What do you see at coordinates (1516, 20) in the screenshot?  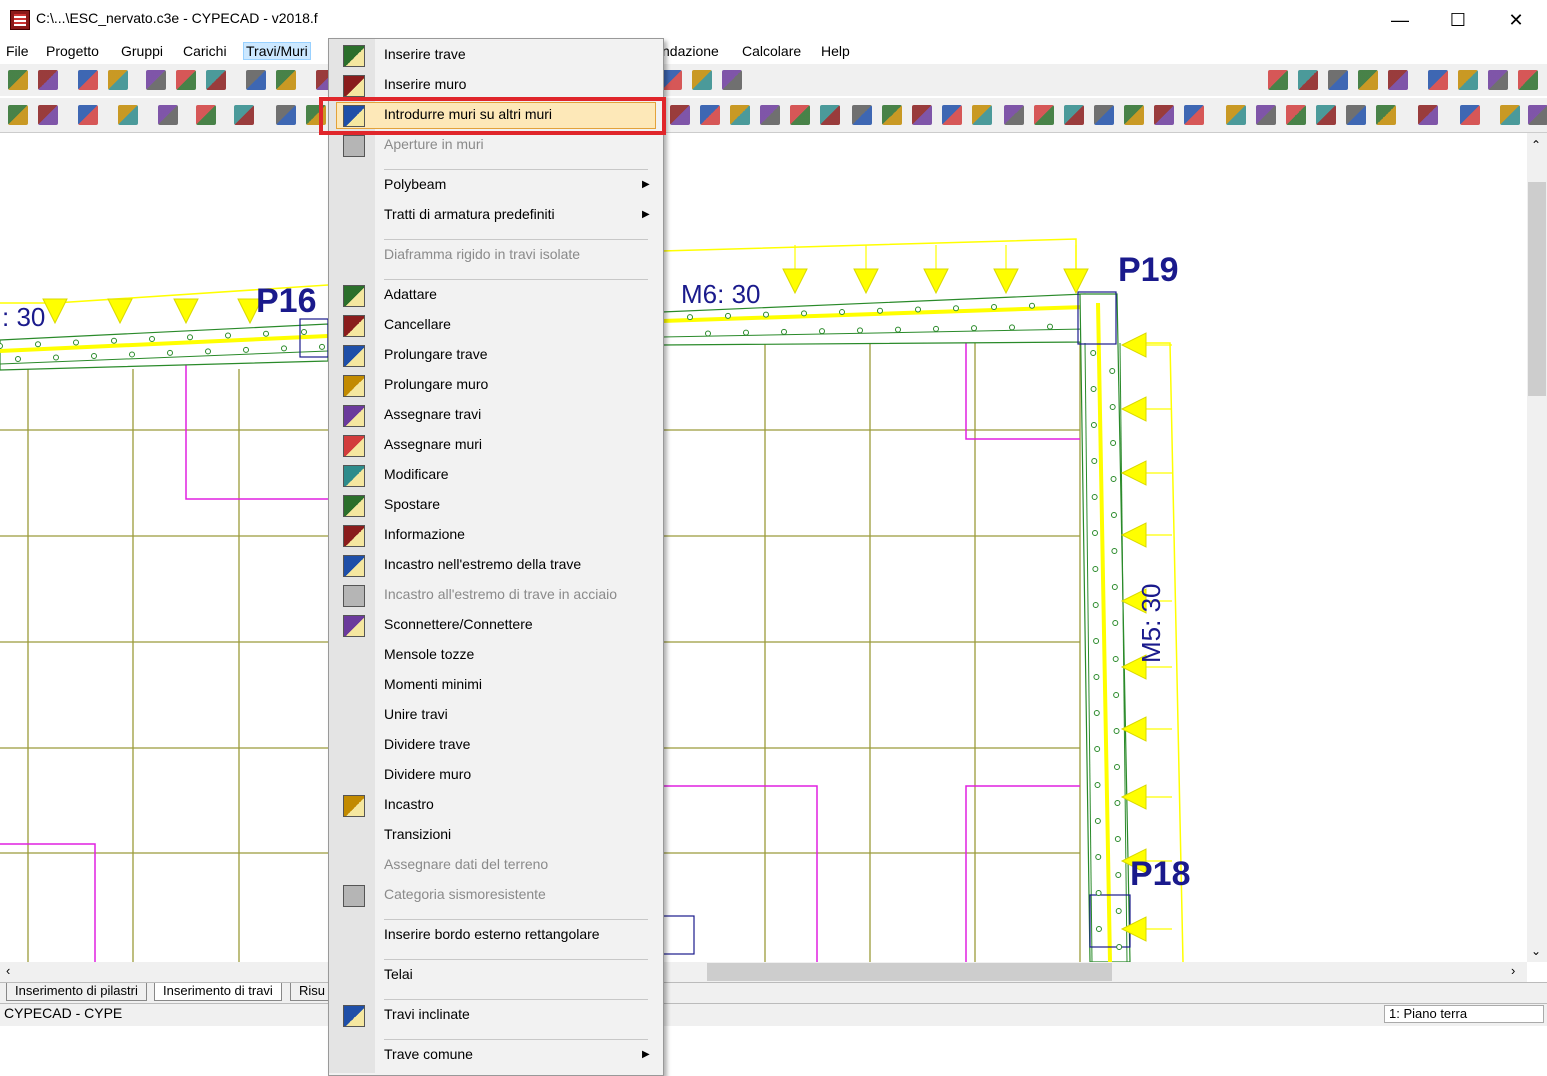 I see `close-button: ✕` at bounding box center [1516, 20].